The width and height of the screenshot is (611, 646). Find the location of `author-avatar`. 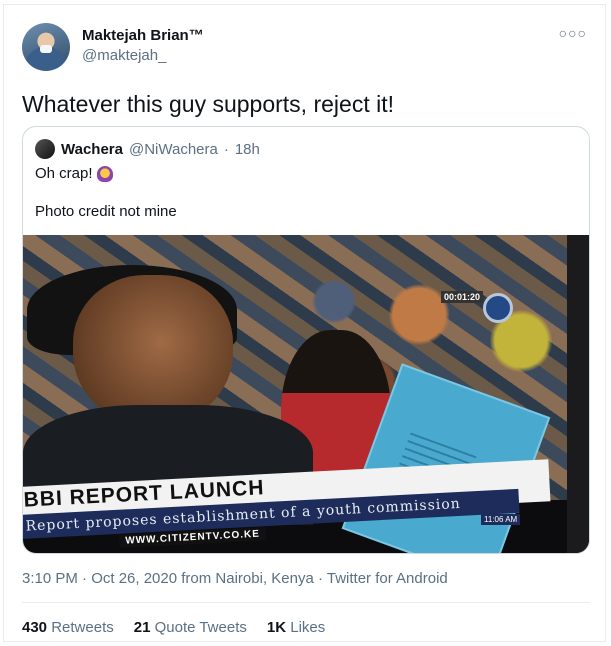

author-avatar is located at coordinates (46, 47).